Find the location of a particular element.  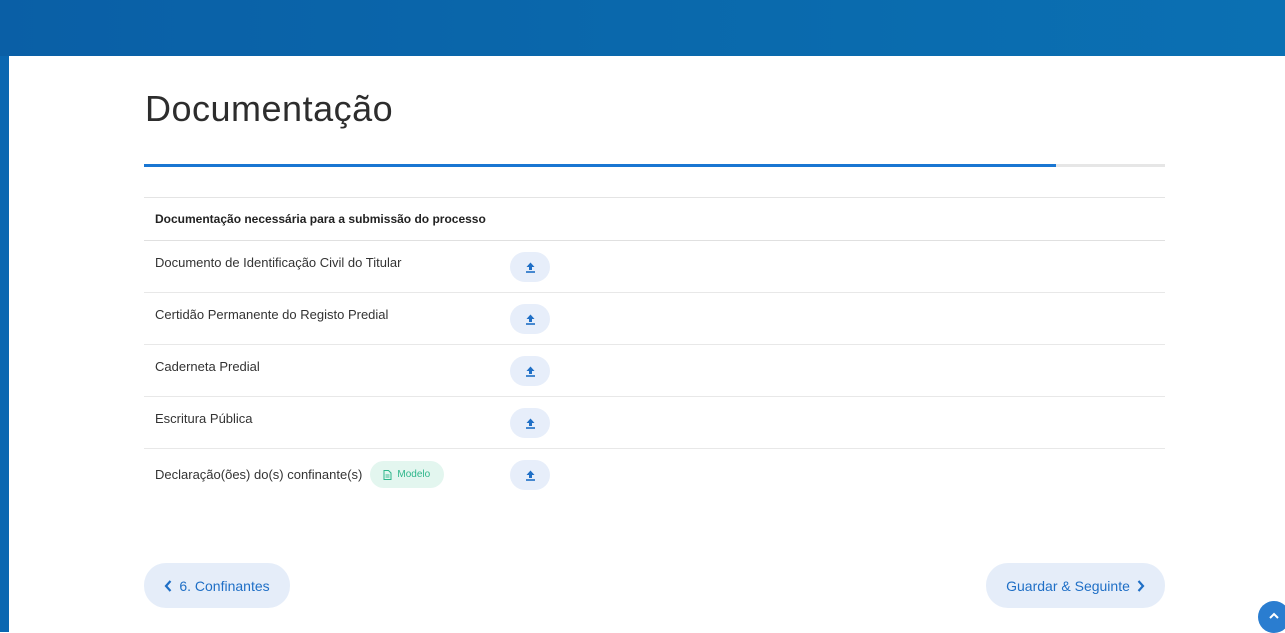

model-badge-label: Modelo is located at coordinates (414, 474).